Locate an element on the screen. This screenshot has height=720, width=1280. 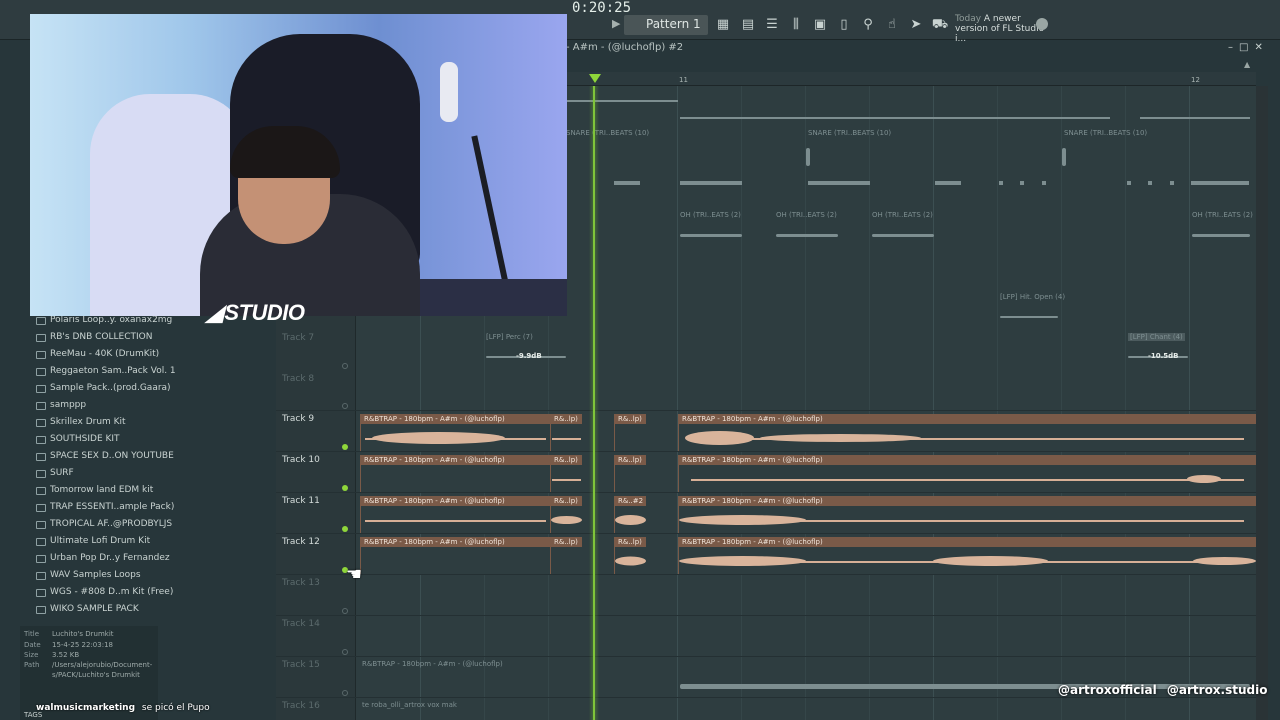
track-label: Track 8 is located at coordinates (298, 379).